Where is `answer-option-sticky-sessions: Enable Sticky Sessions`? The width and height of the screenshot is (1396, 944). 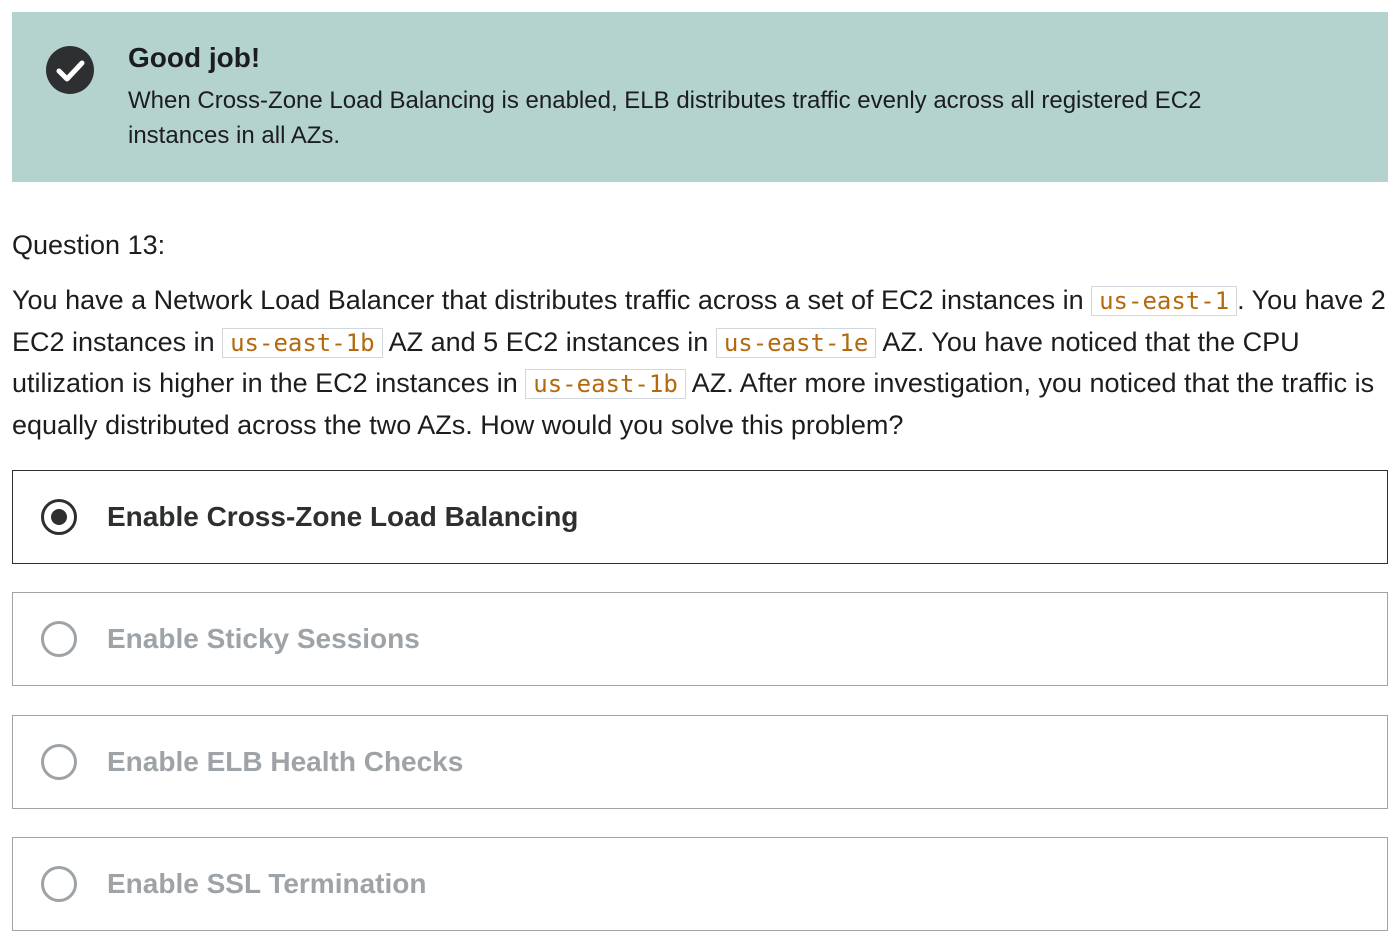 answer-option-sticky-sessions: Enable Sticky Sessions is located at coordinates (700, 639).